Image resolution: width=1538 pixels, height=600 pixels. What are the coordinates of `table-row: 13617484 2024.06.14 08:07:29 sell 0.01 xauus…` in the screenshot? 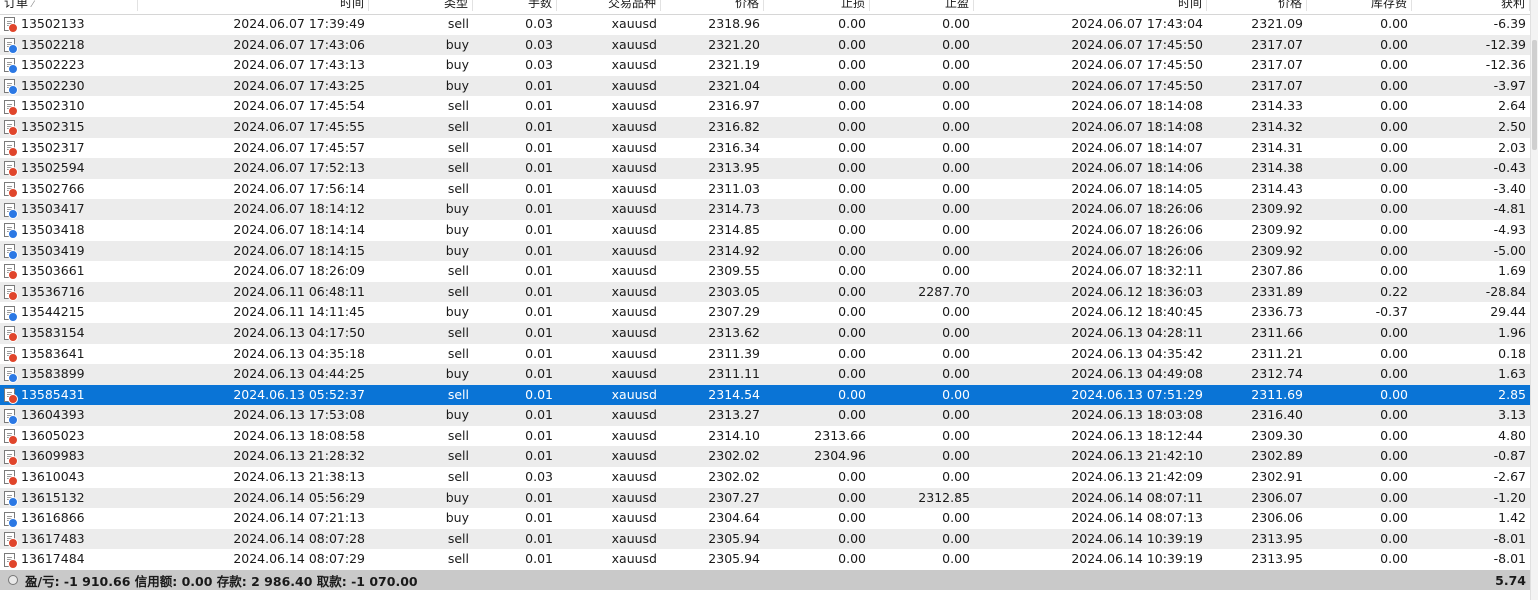 It's located at (765, 559).